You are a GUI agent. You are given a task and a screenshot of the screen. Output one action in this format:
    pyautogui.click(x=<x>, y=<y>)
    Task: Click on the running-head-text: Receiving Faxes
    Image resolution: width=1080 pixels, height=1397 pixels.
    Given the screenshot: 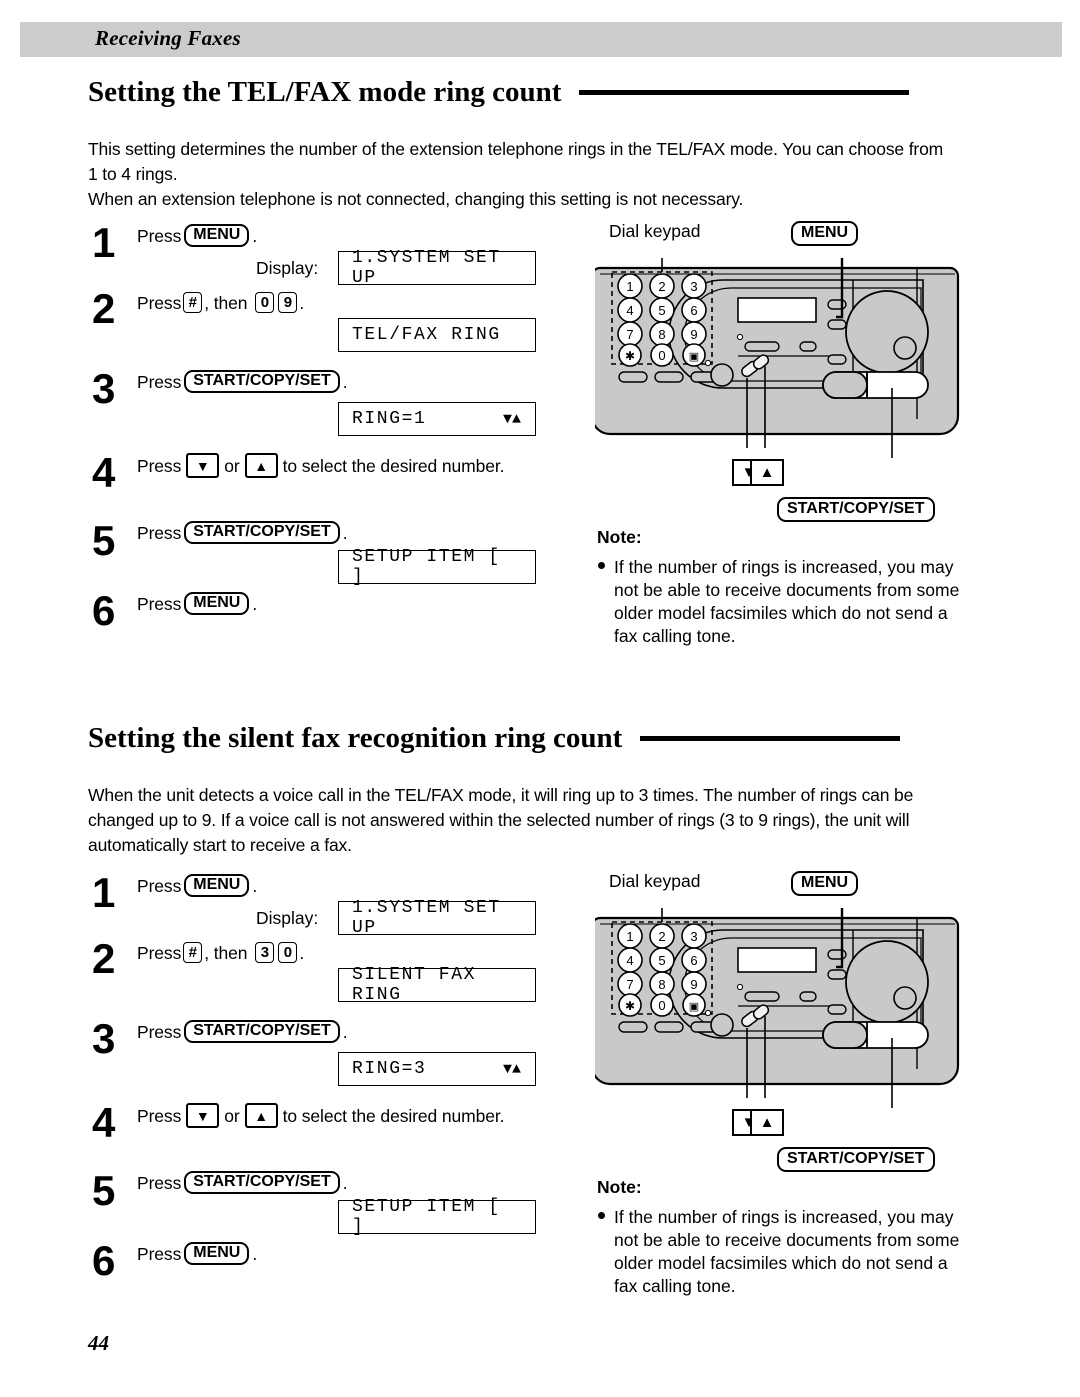 What is the action you would take?
    pyautogui.click(x=168, y=38)
    